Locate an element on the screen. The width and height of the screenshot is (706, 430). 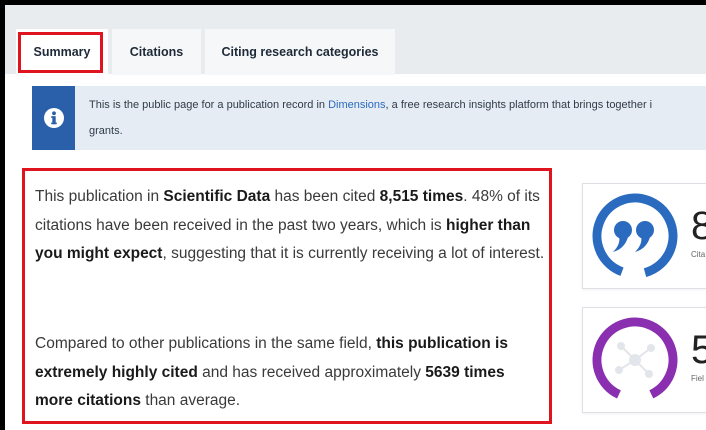
field-citation-ratio-card: 5 Fiel is located at coordinates (644, 360).